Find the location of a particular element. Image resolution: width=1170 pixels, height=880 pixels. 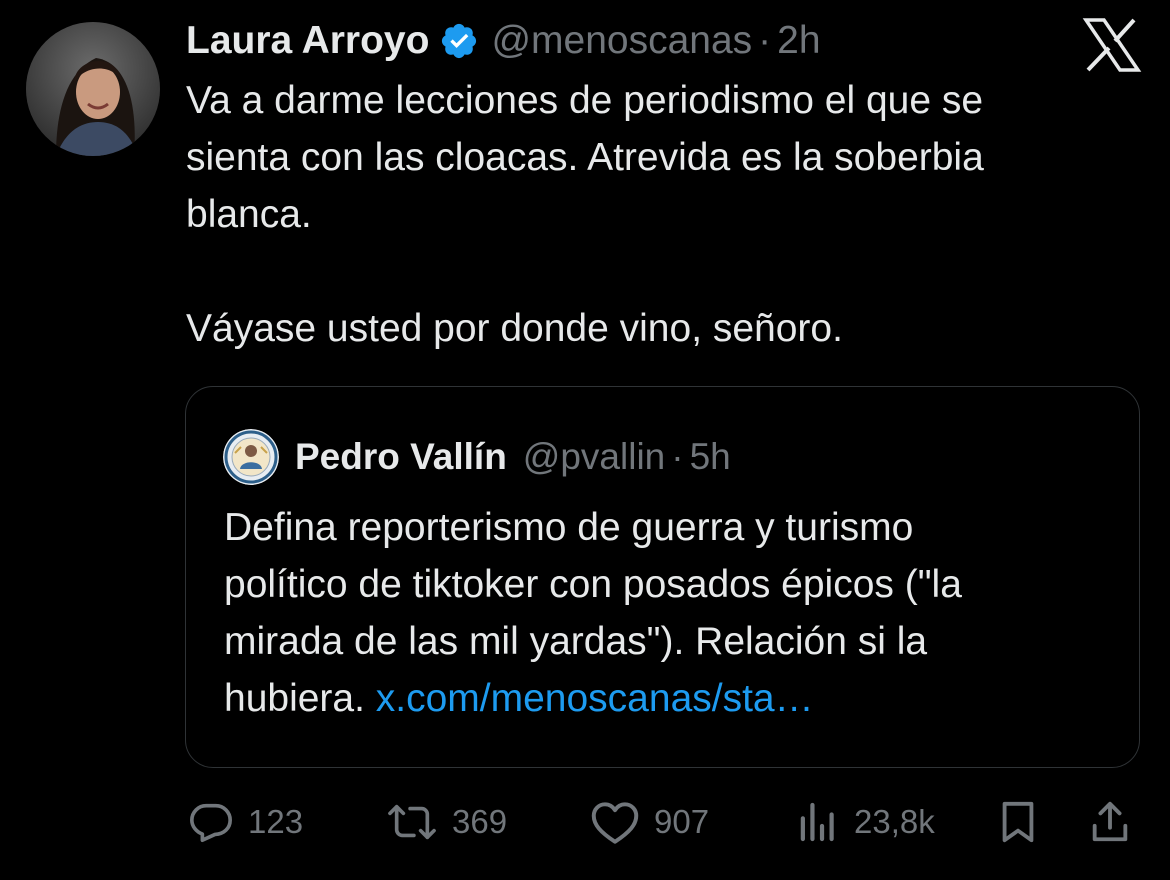

like-count: 907 is located at coordinates (682, 821).